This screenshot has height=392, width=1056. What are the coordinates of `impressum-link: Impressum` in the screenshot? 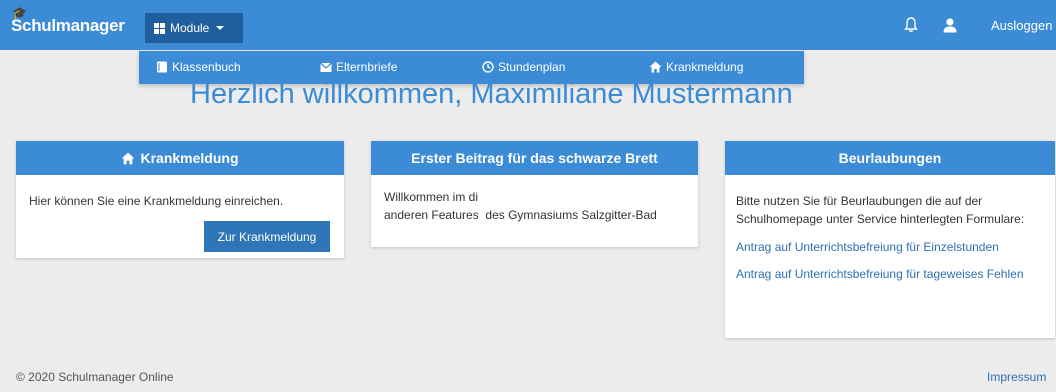 It's located at (1016, 377).